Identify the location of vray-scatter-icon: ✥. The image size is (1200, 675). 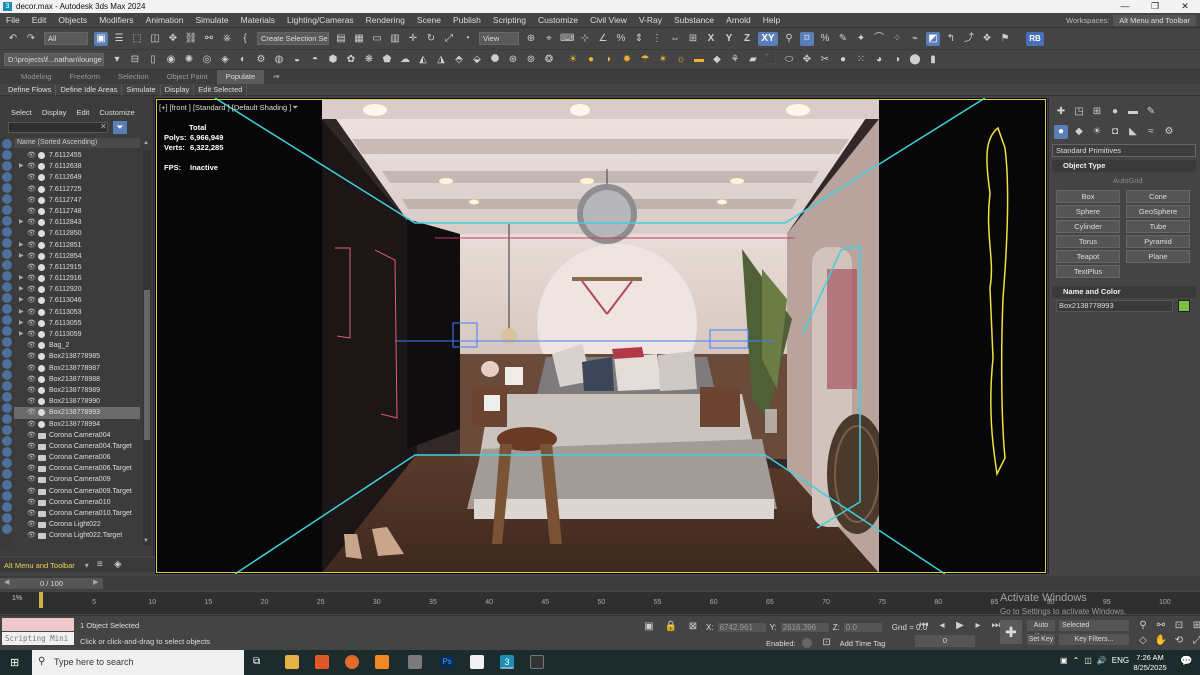
(807, 60).